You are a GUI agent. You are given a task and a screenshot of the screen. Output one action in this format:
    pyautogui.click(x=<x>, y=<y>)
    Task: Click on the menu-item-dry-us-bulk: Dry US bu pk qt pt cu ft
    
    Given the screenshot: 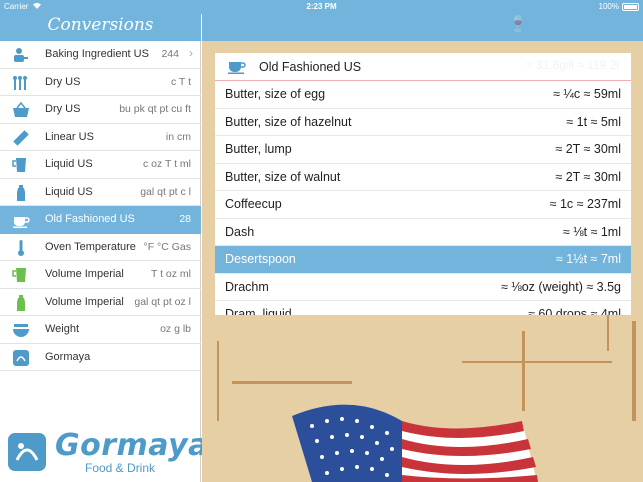 What is the action you would take?
    pyautogui.click(x=100, y=110)
    